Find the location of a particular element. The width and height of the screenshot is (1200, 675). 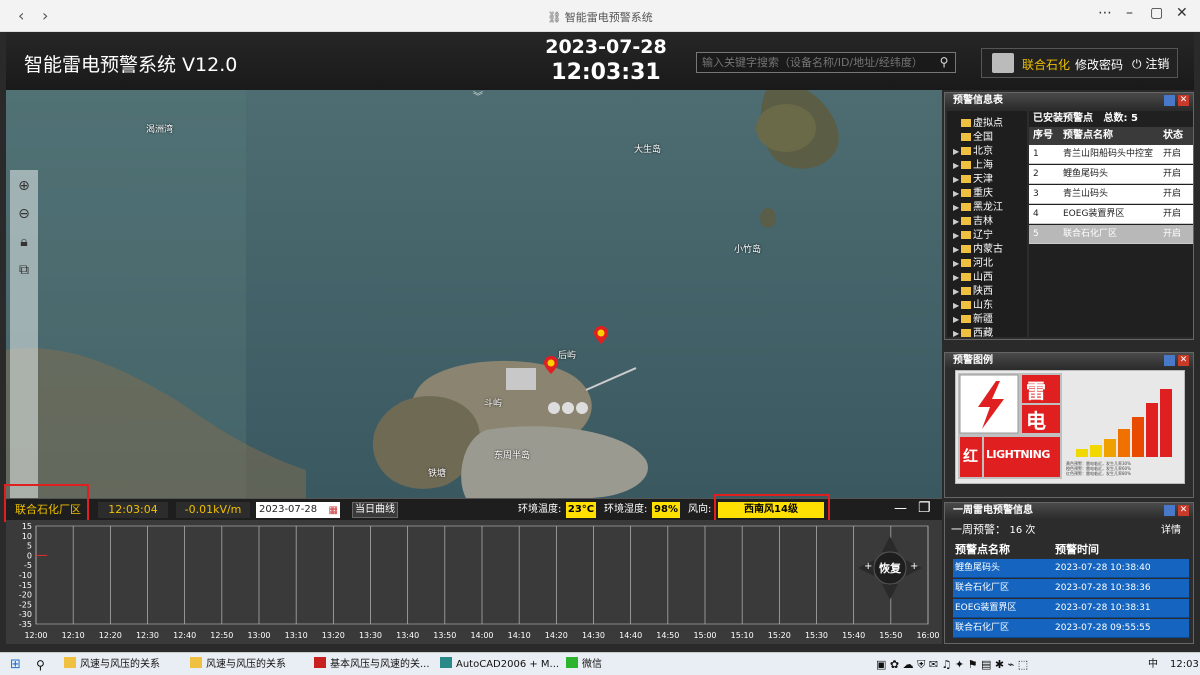

tree-item: ▶ 北京 is located at coordinates (973, 149).